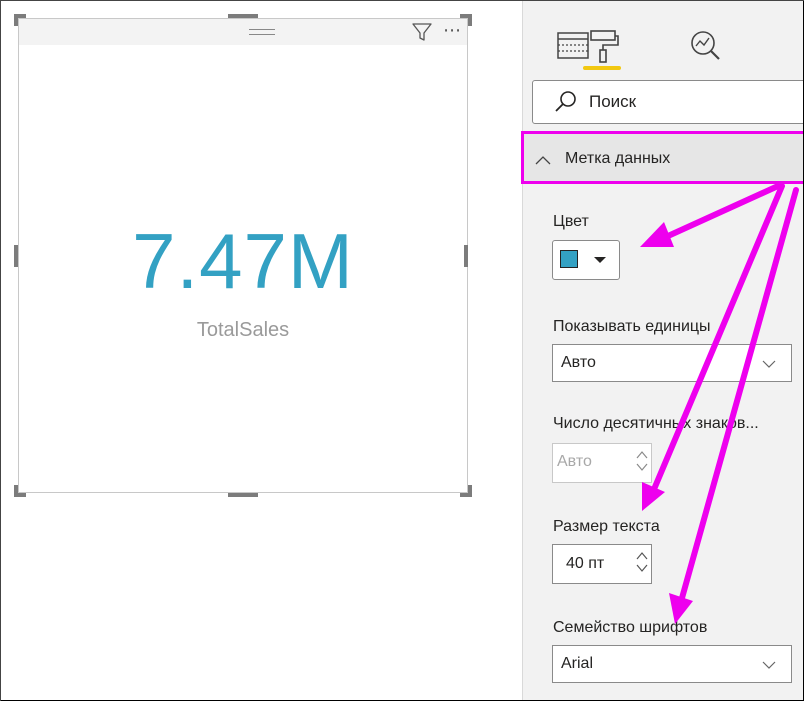 The image size is (804, 701). Describe the element at coordinates (20, 20) in the screenshot. I see `resize-handle-top-left` at that location.